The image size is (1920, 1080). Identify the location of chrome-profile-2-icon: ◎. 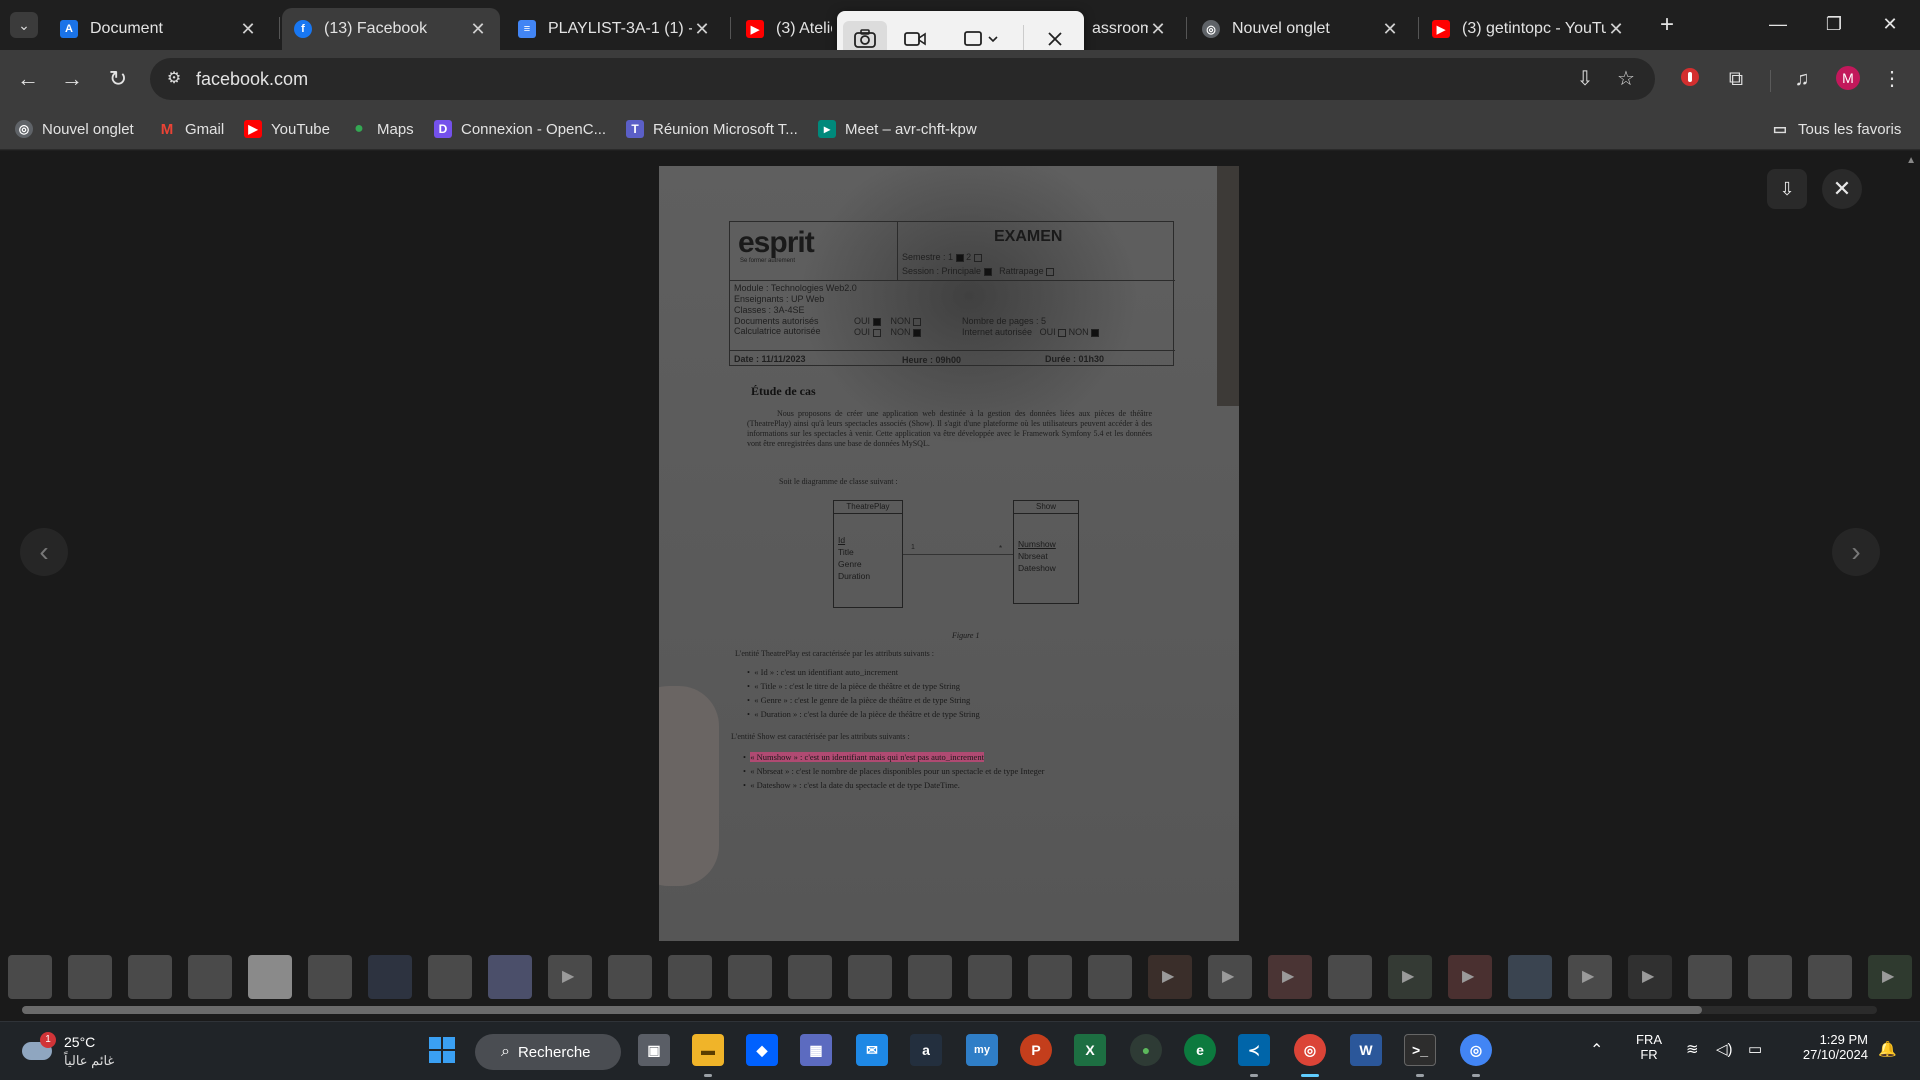
(1476, 1050).